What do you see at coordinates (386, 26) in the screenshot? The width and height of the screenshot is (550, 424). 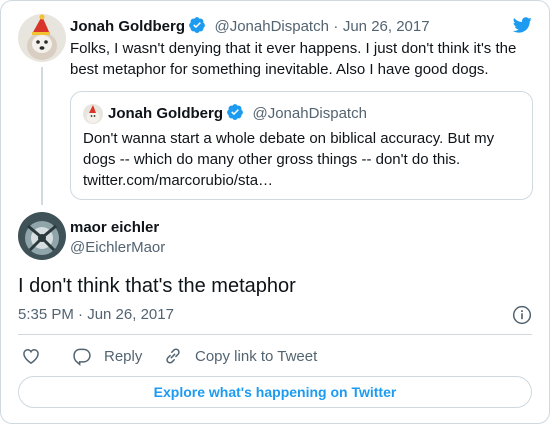 I see `original-tweet-date: Jun 26, 2017` at bounding box center [386, 26].